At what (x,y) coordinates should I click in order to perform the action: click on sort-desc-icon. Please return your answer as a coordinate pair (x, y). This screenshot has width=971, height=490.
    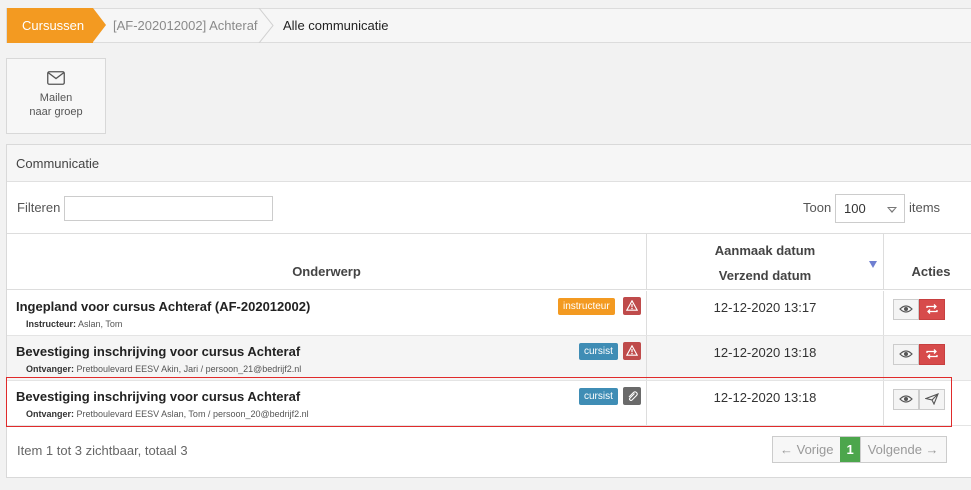
    Looking at the image, I should click on (873, 264).